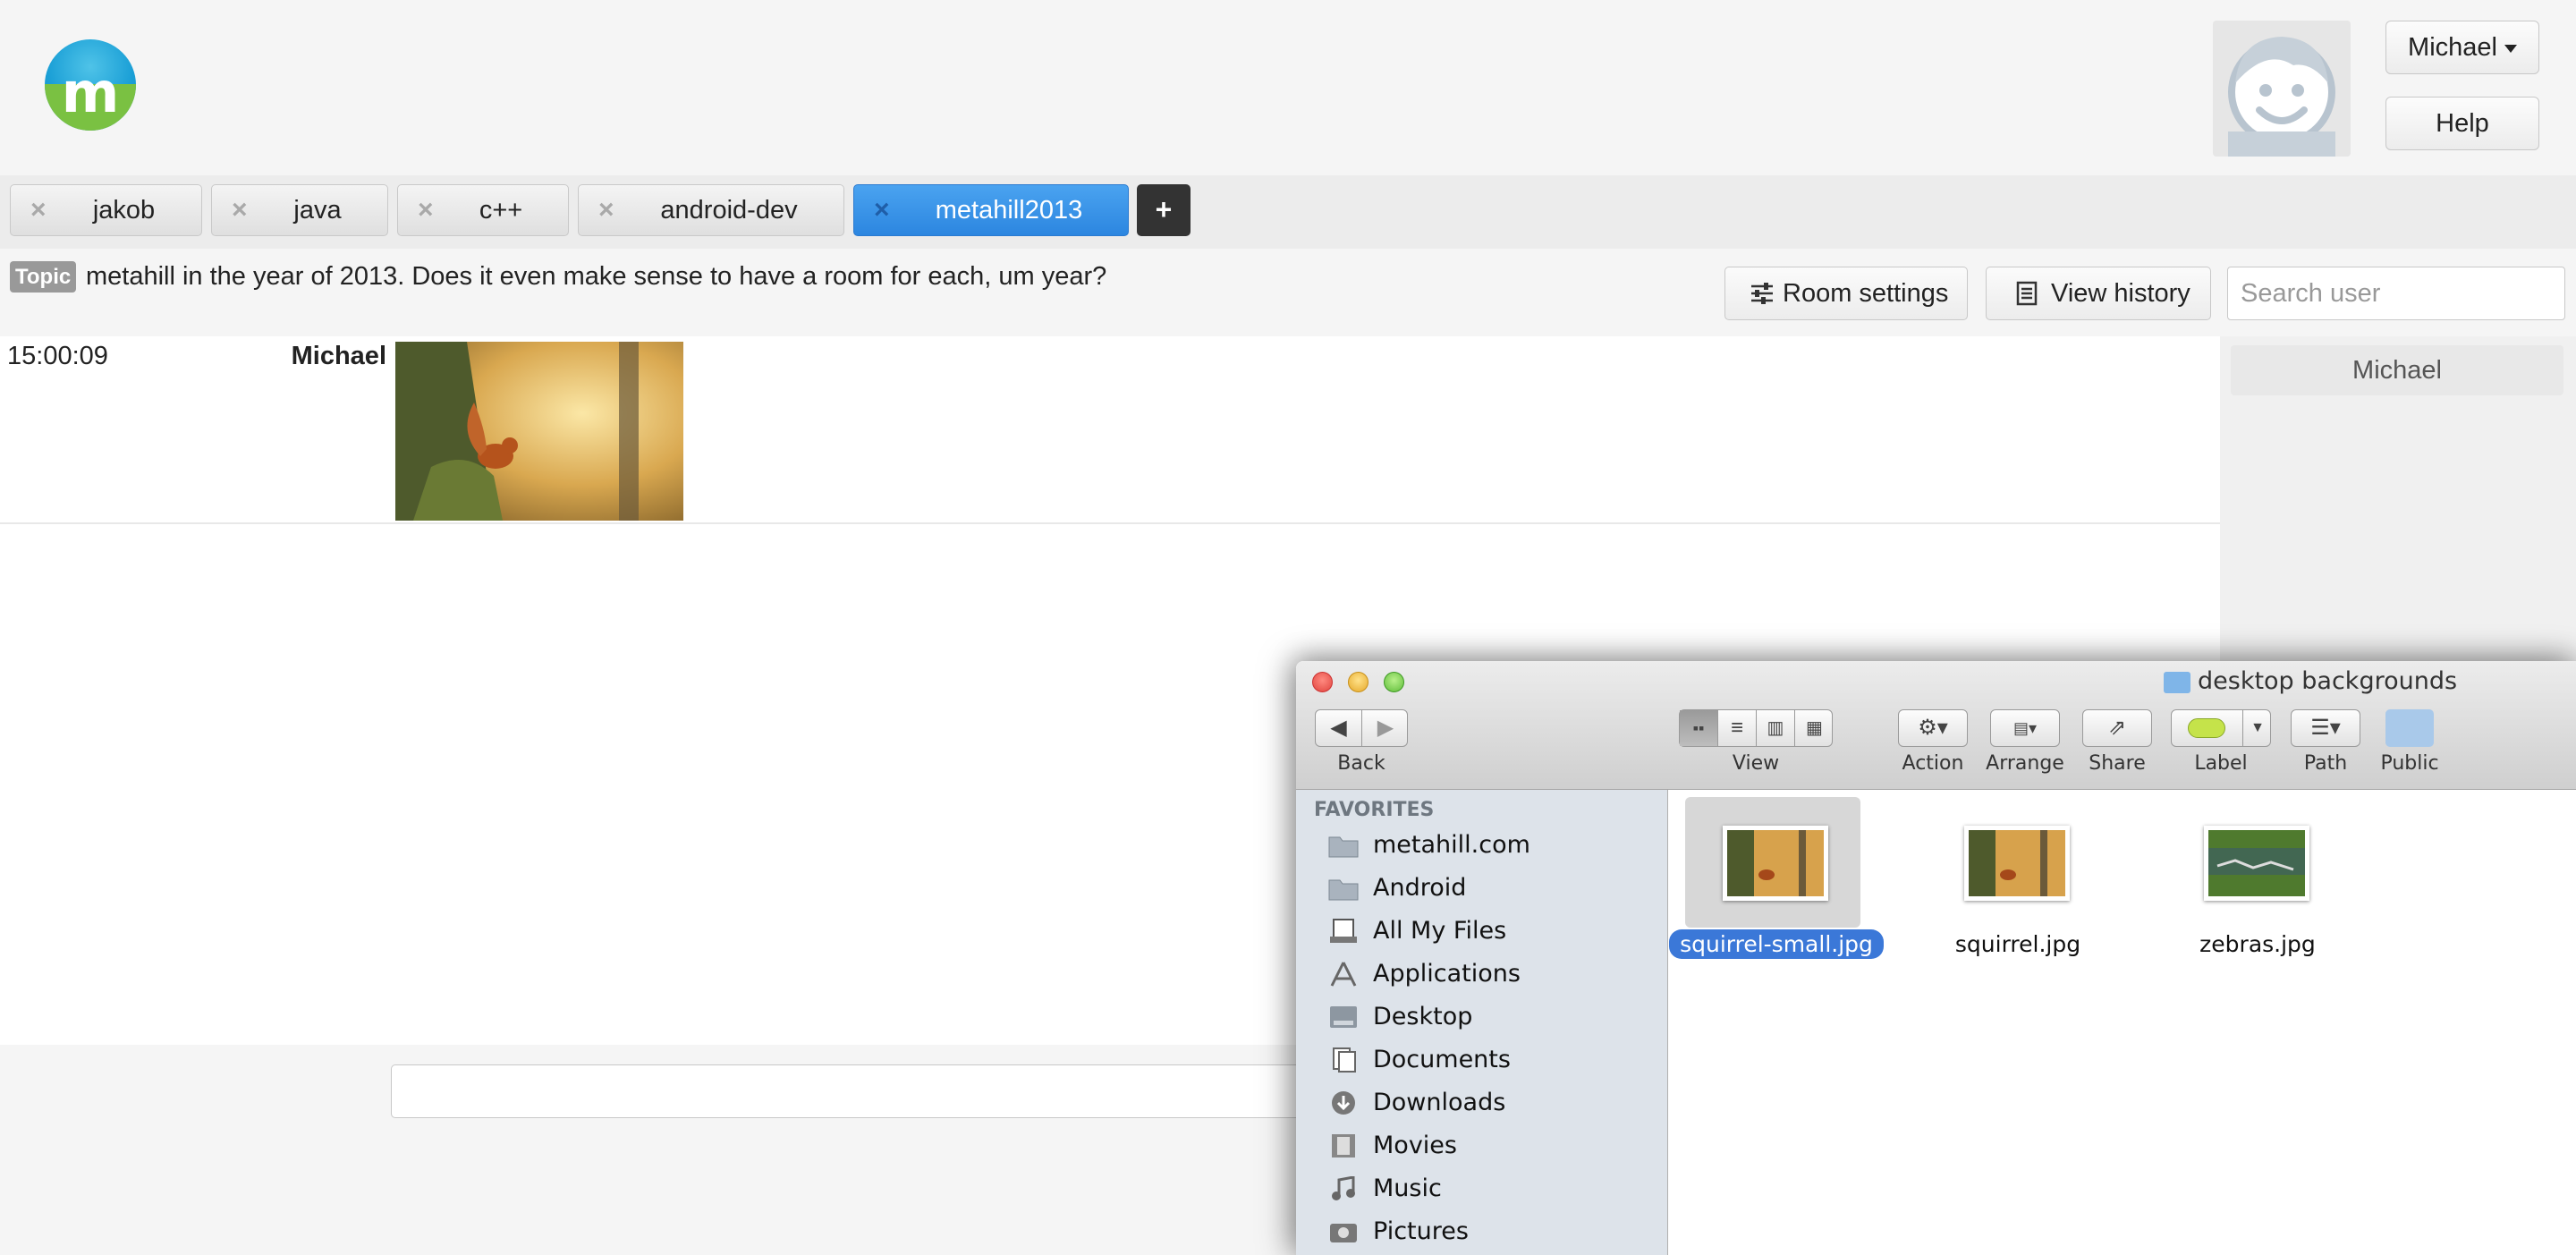 The height and width of the screenshot is (1255, 2576). Describe the element at coordinates (1110, 430) in the screenshot. I see `message-row: 15:00:09 Michael` at that location.